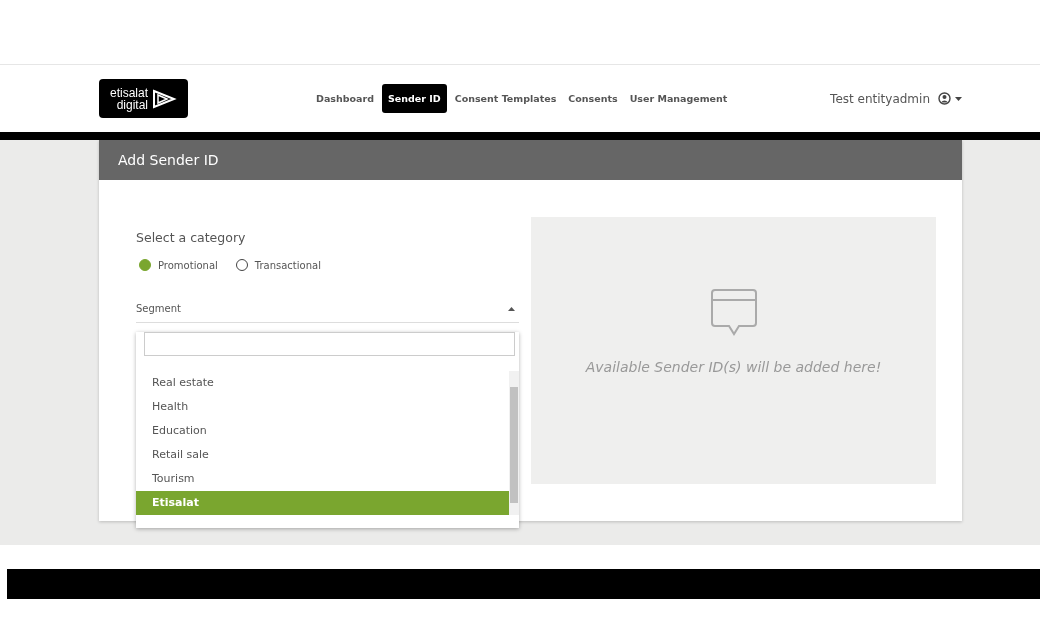 The width and height of the screenshot is (1040, 631). I want to click on user-name: Test entityadmin, so click(880, 98).